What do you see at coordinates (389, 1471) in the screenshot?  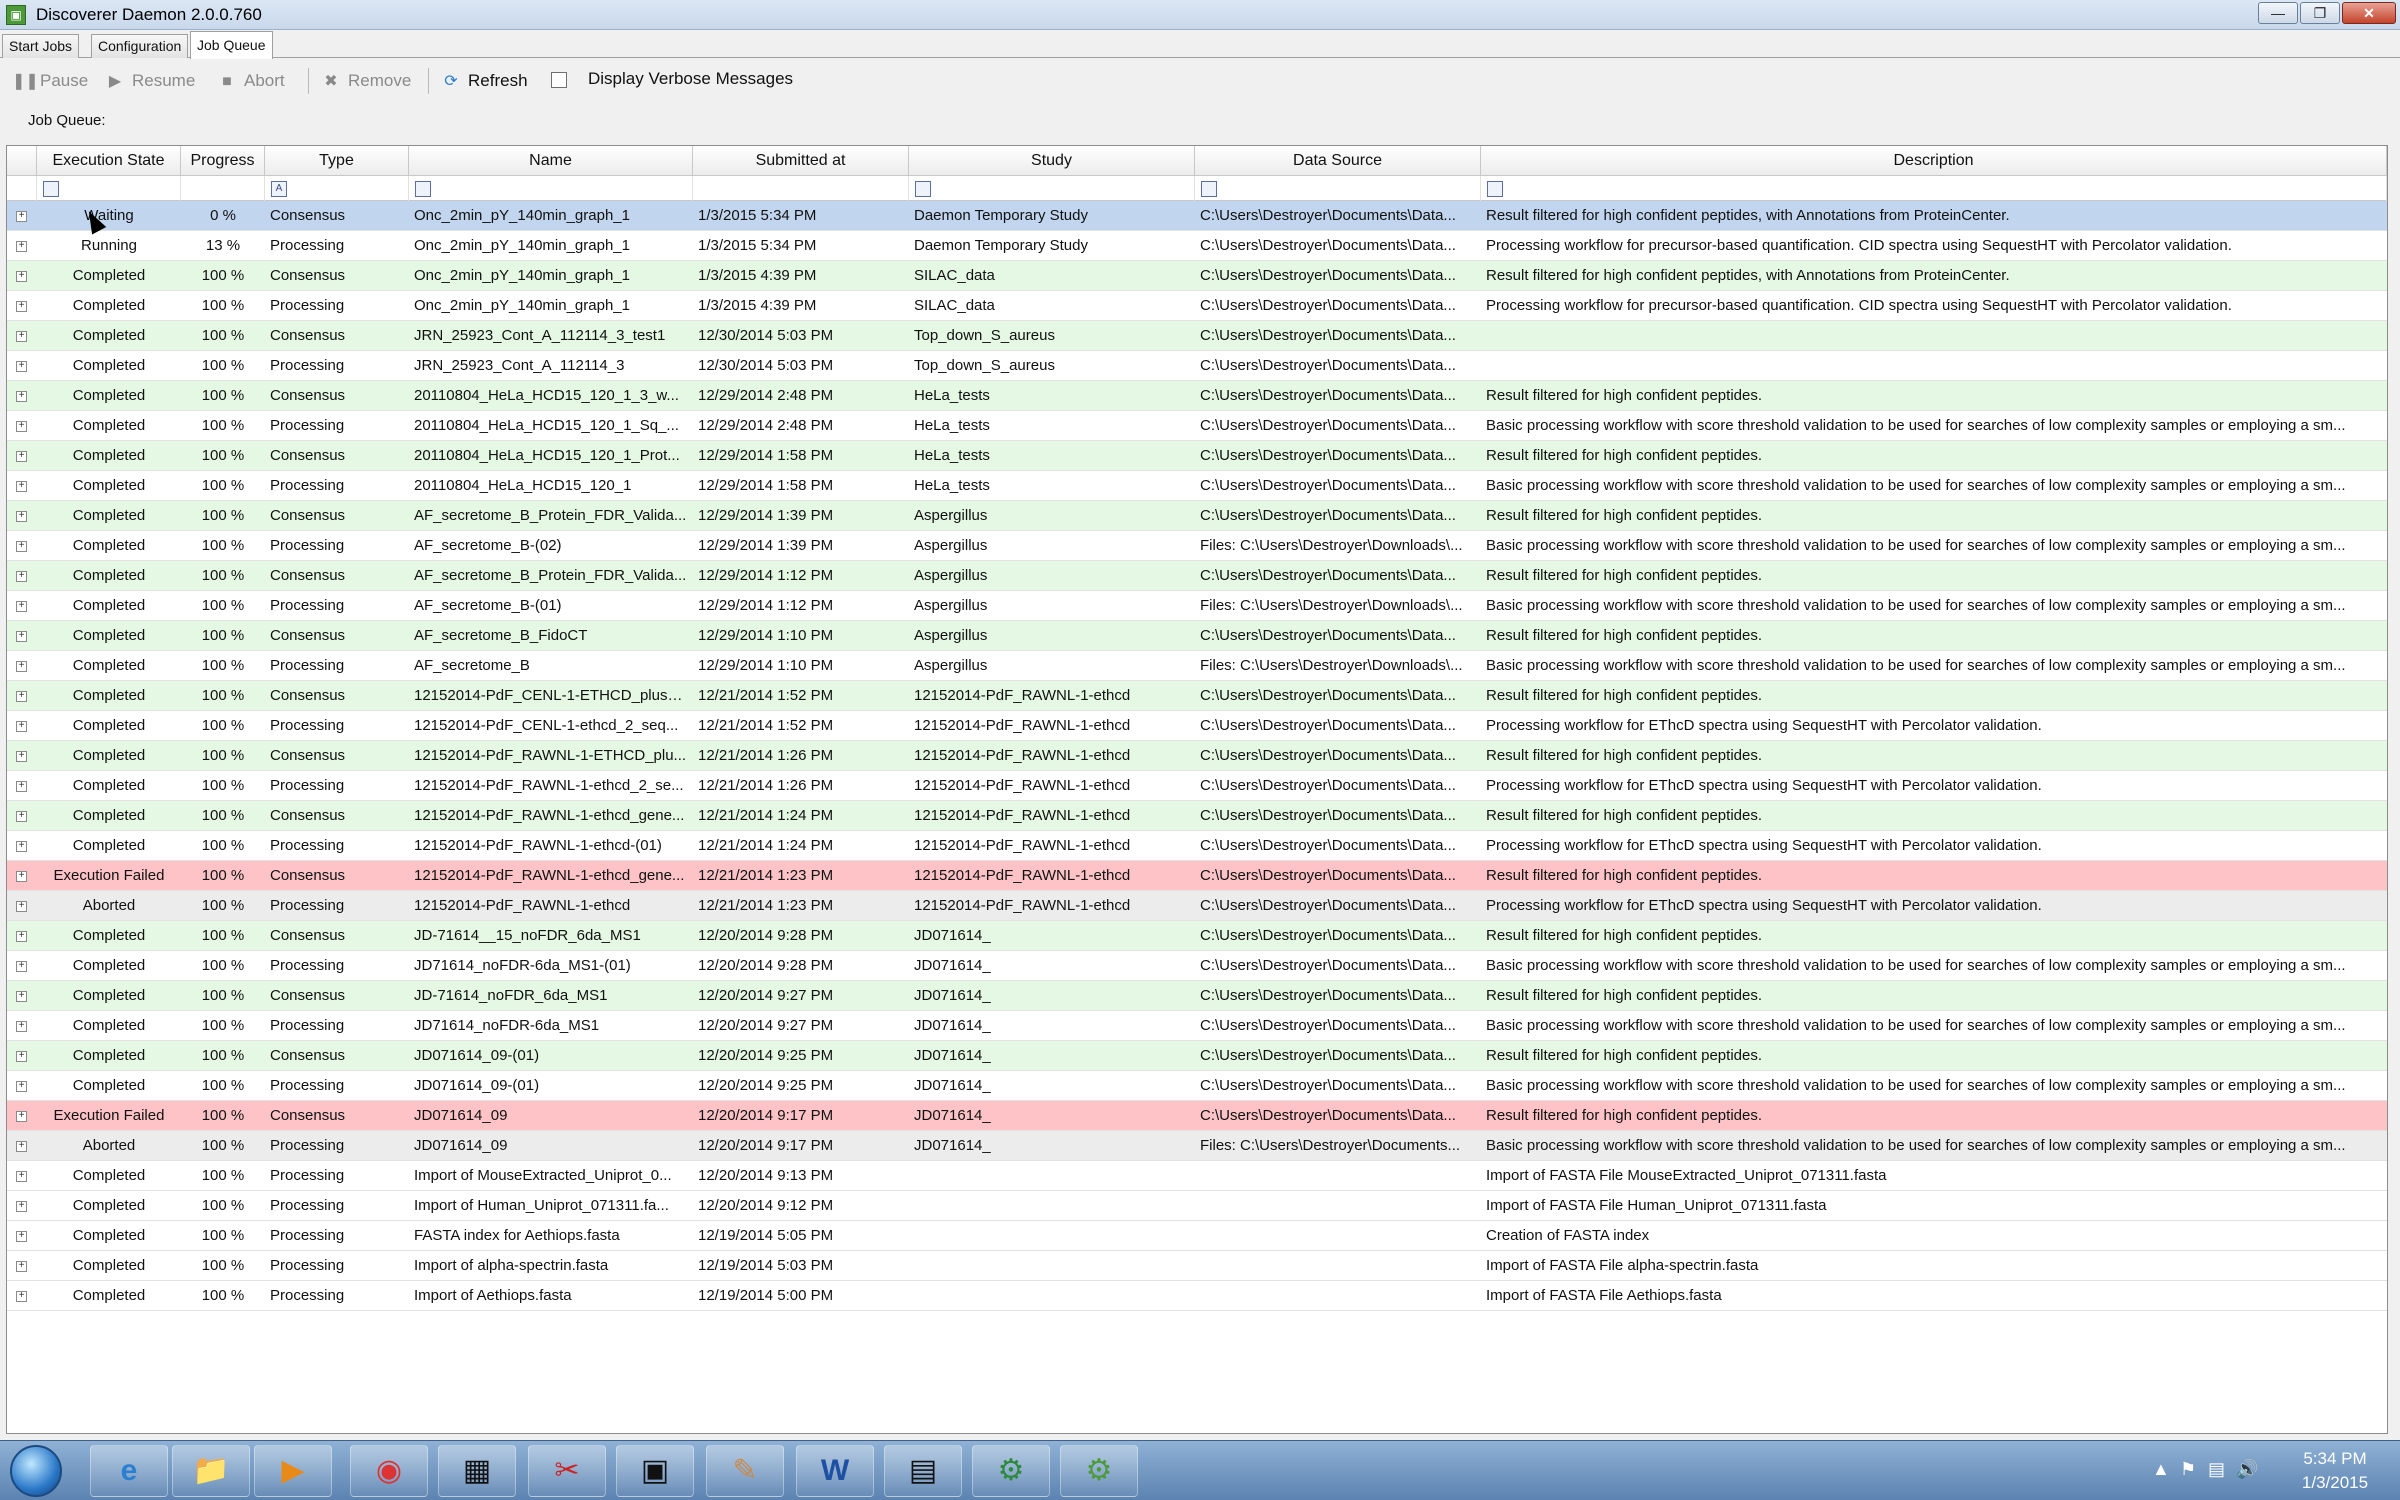 I see `chrome-icon: ◉` at bounding box center [389, 1471].